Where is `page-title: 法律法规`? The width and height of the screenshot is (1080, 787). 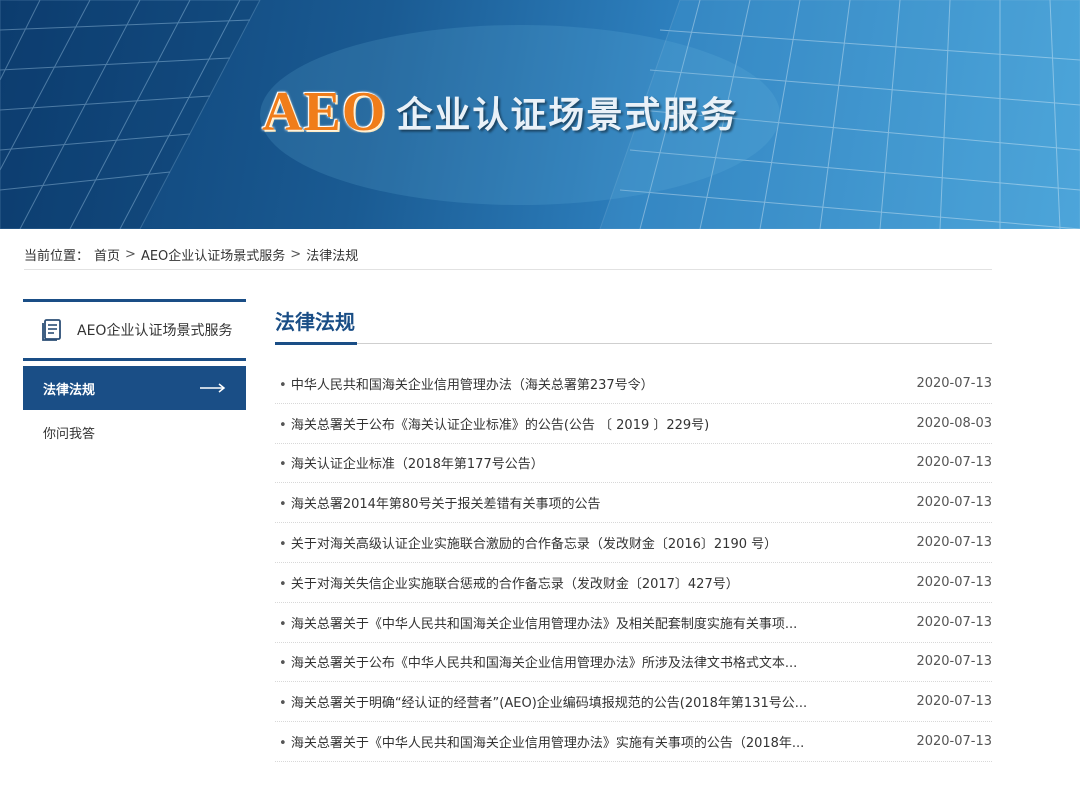 page-title: 法律法规 is located at coordinates (316, 322).